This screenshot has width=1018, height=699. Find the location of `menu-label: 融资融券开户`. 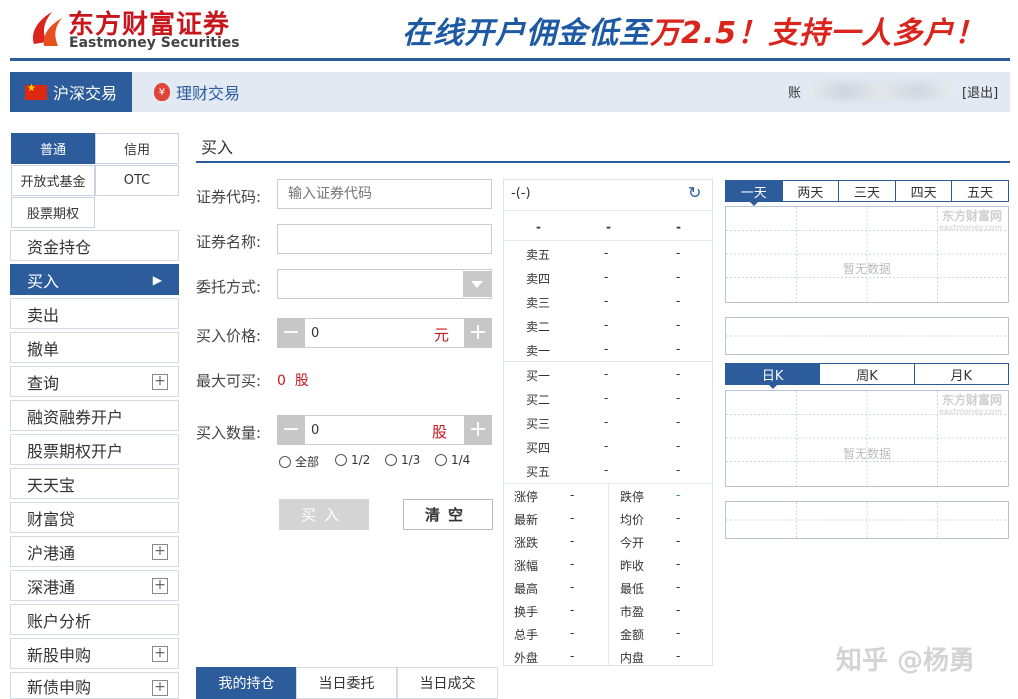

menu-label: 融资融券开户 is located at coordinates (75, 417).